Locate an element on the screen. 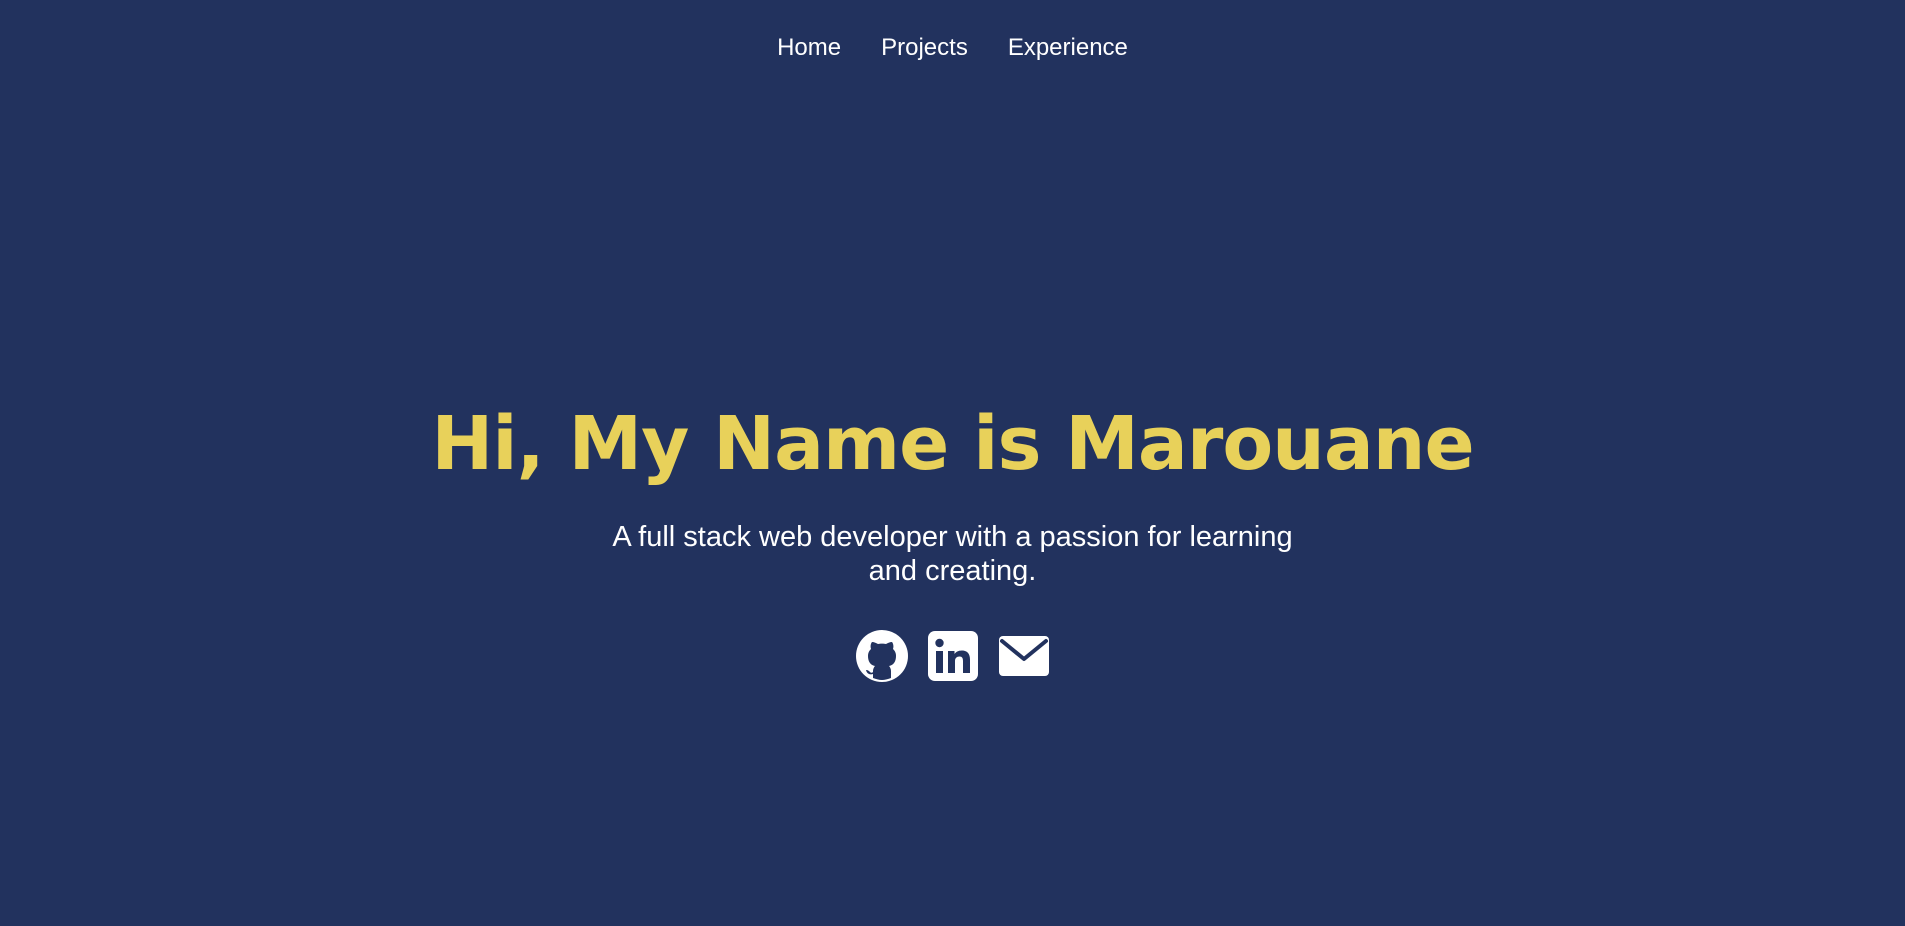 The height and width of the screenshot is (926, 1905). nav-link-home: Home is located at coordinates (809, 48).